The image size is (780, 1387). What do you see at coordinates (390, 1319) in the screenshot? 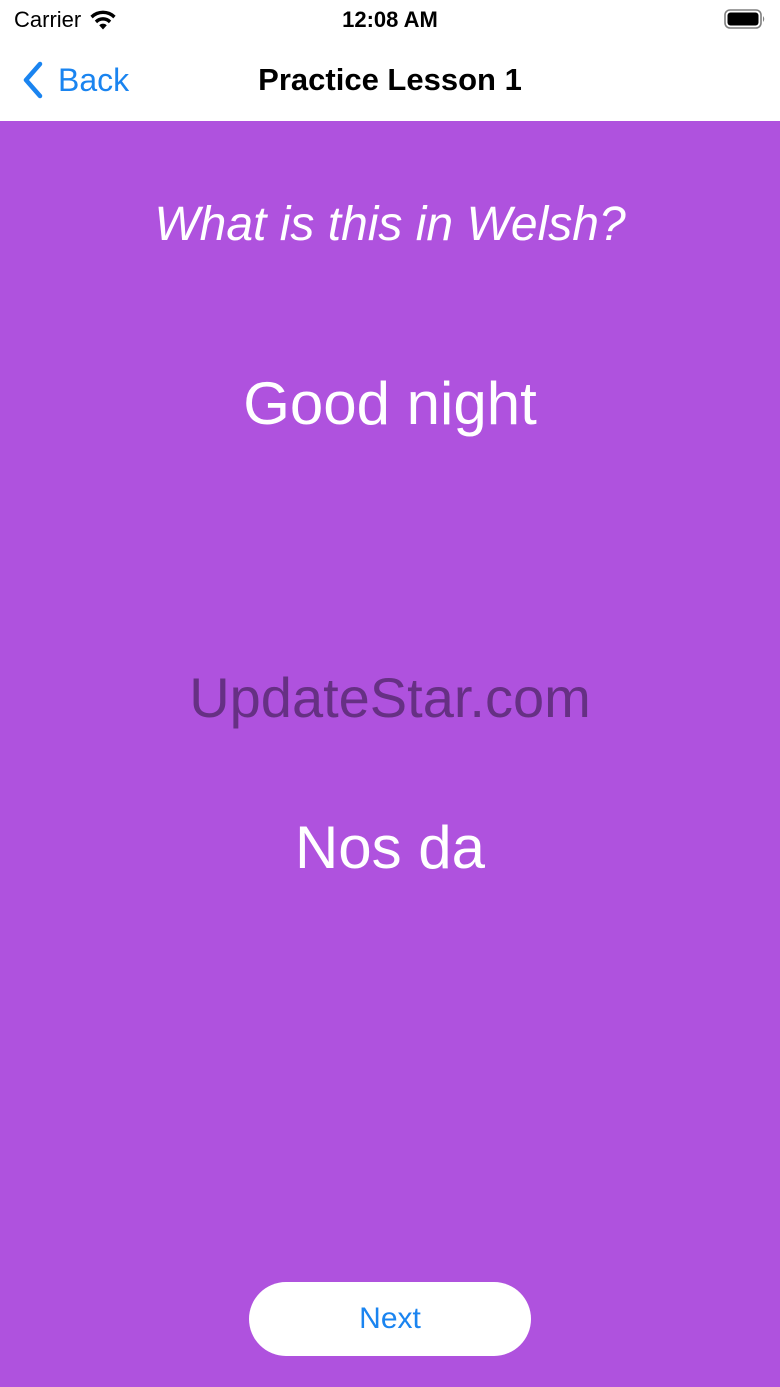
I see `next-button: Next` at bounding box center [390, 1319].